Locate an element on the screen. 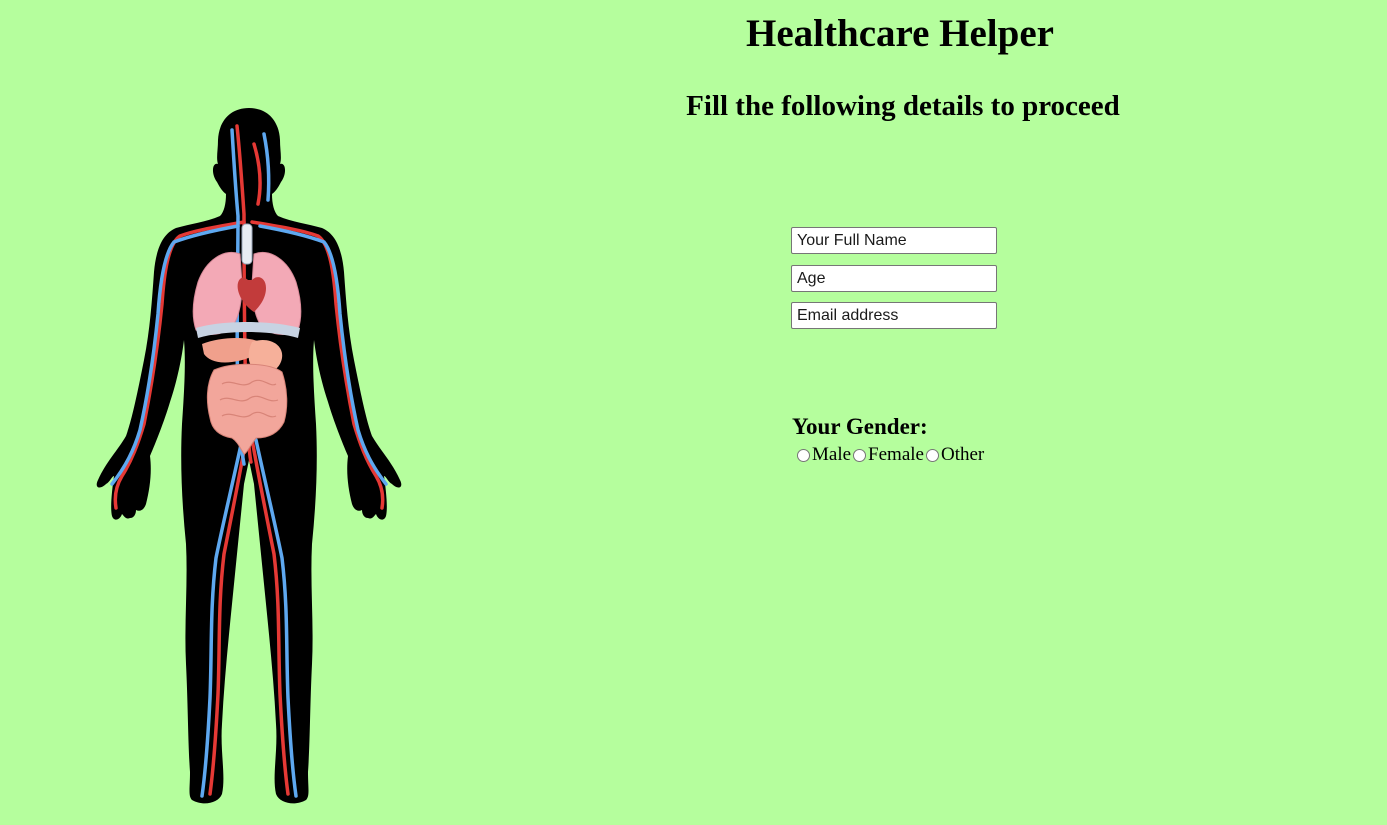  gender-label: Your Gender: is located at coordinates (860, 426).